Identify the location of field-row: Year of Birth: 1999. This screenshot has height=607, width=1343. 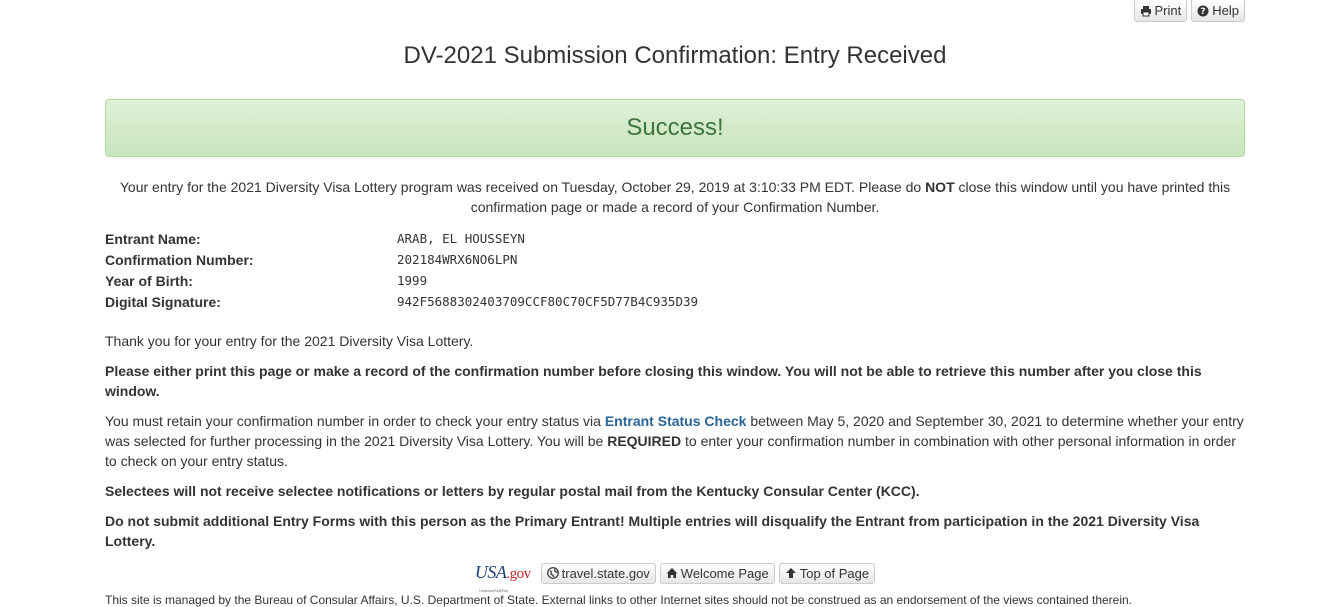
(401, 280).